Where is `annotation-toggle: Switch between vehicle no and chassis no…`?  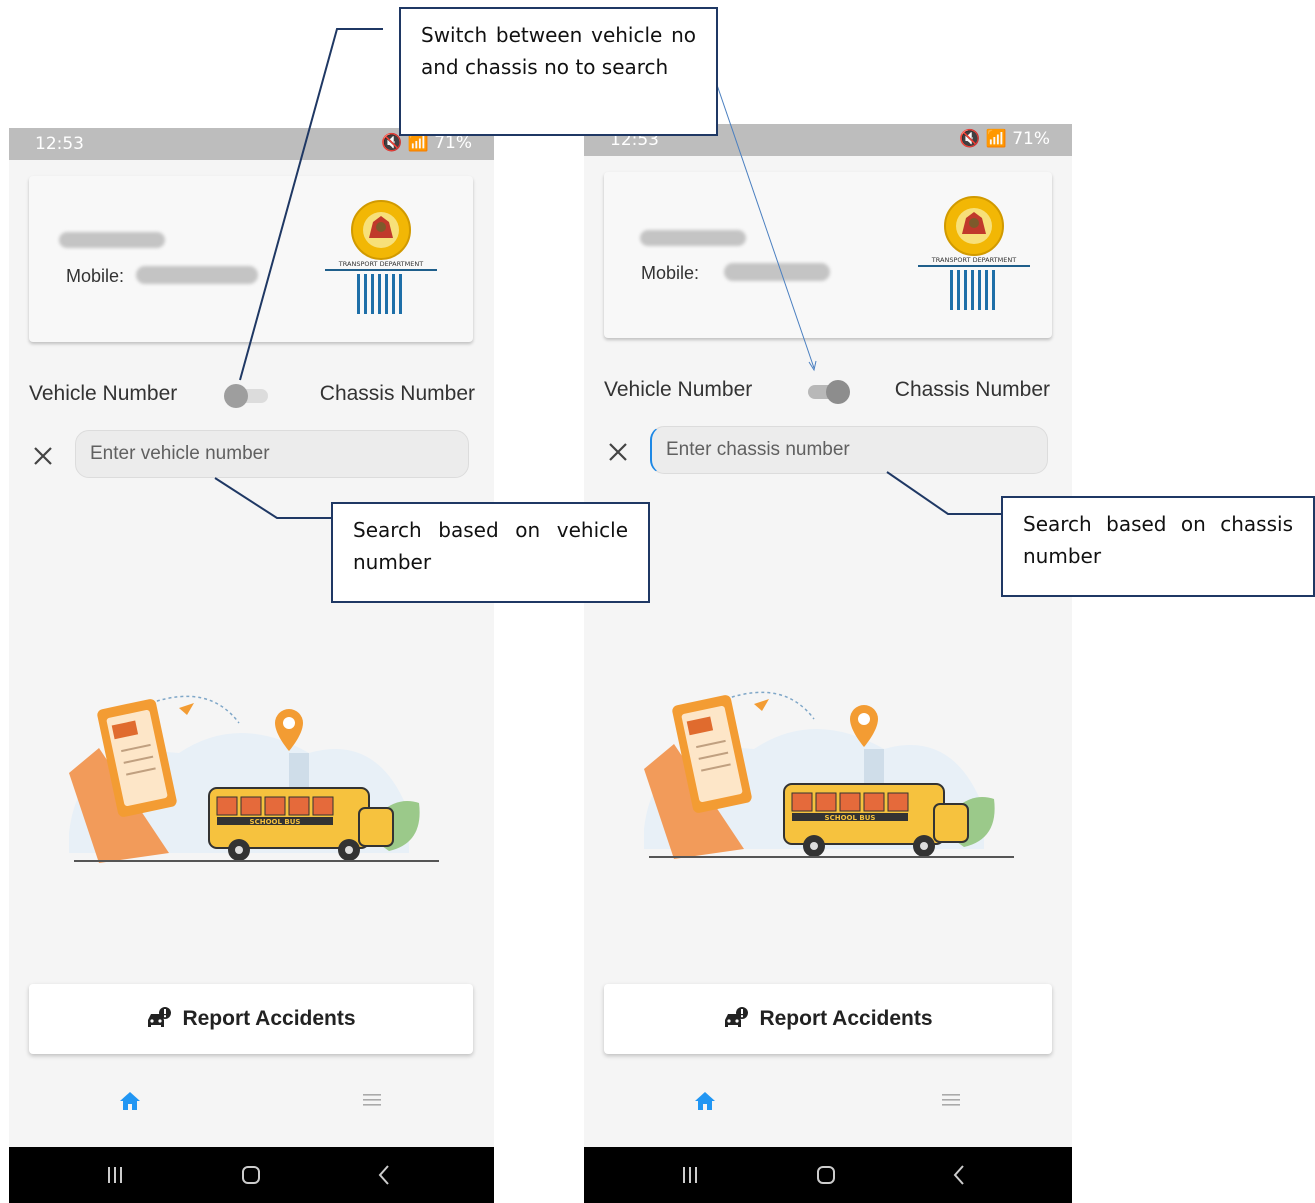 annotation-toggle: Switch between vehicle no and chassis no… is located at coordinates (558, 71).